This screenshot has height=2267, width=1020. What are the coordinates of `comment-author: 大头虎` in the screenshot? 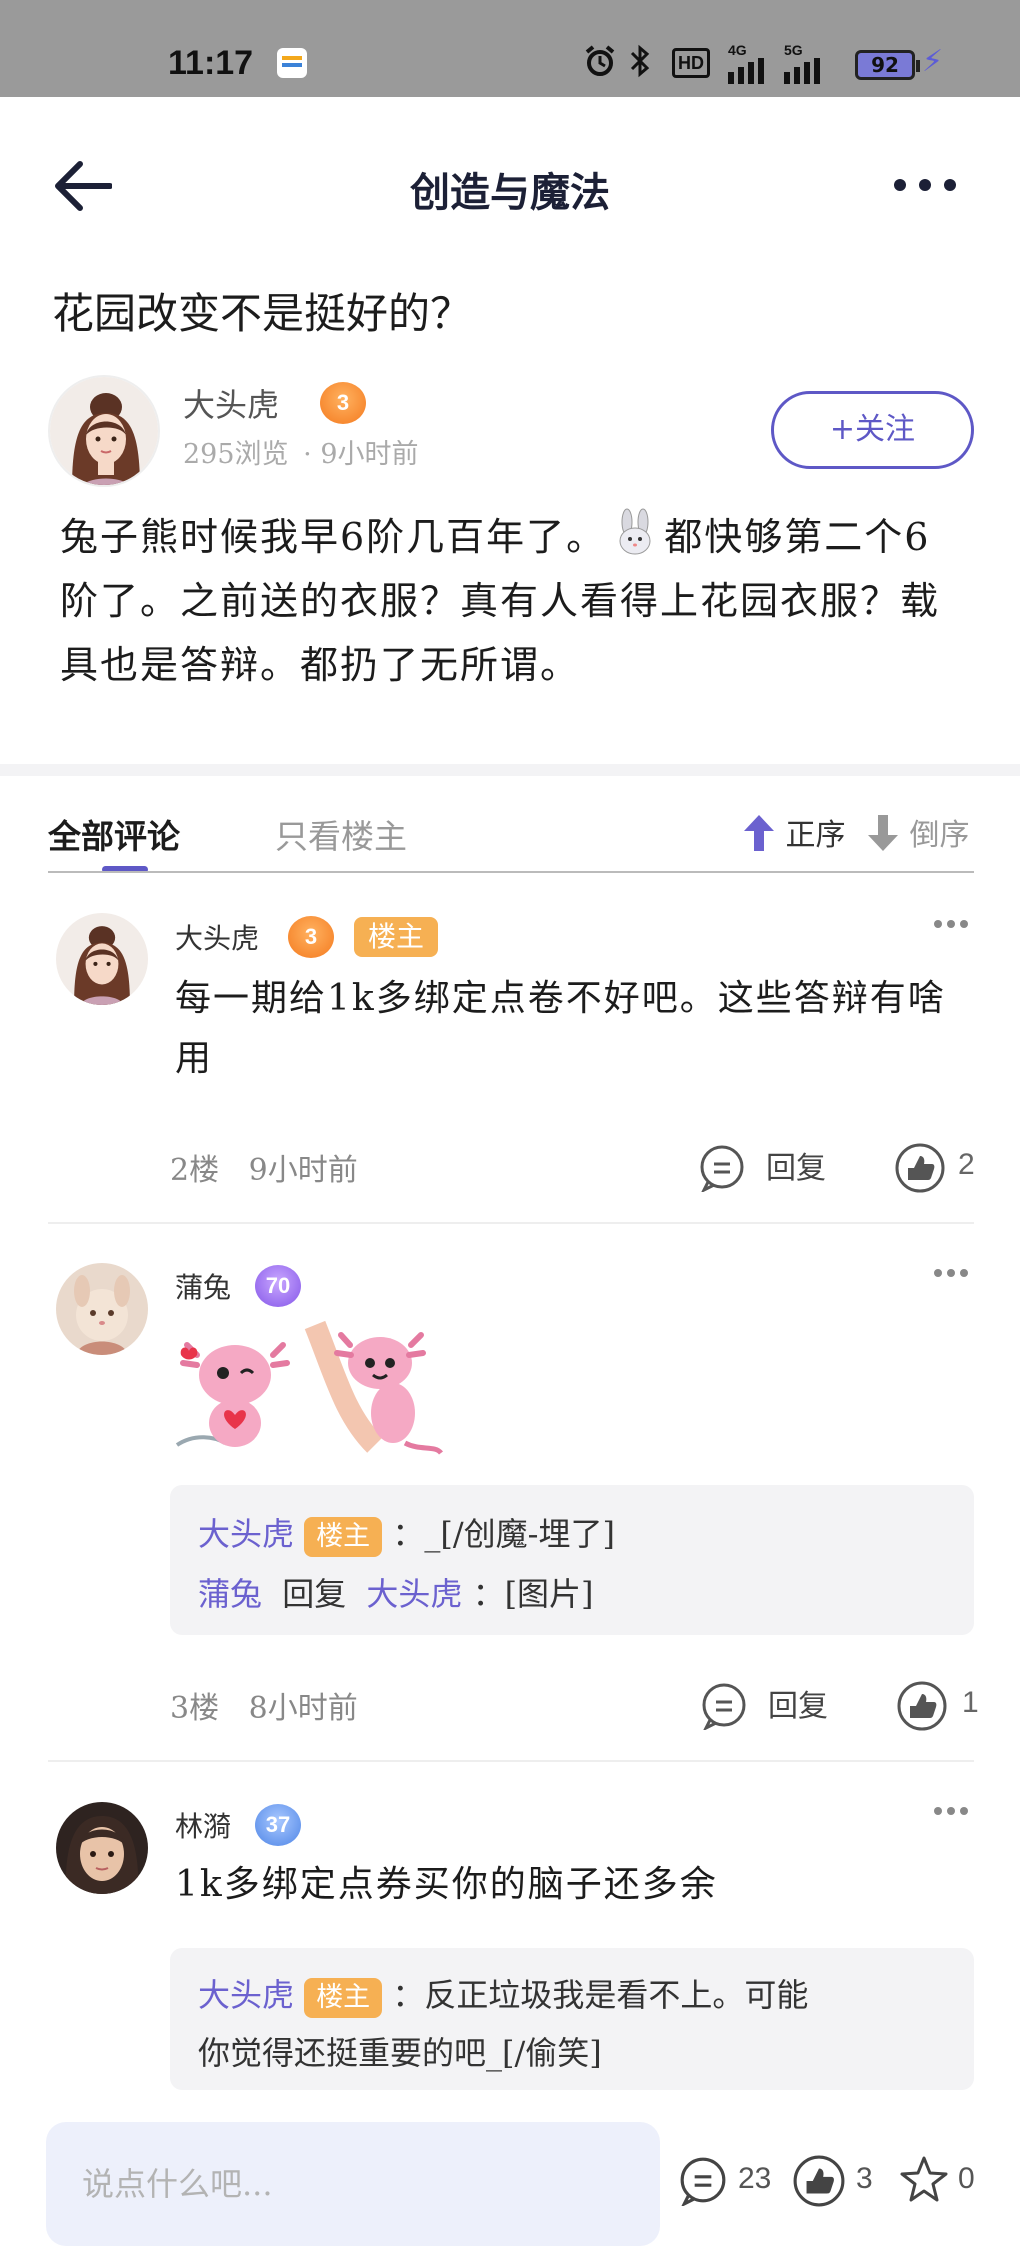 It's located at (217, 937).